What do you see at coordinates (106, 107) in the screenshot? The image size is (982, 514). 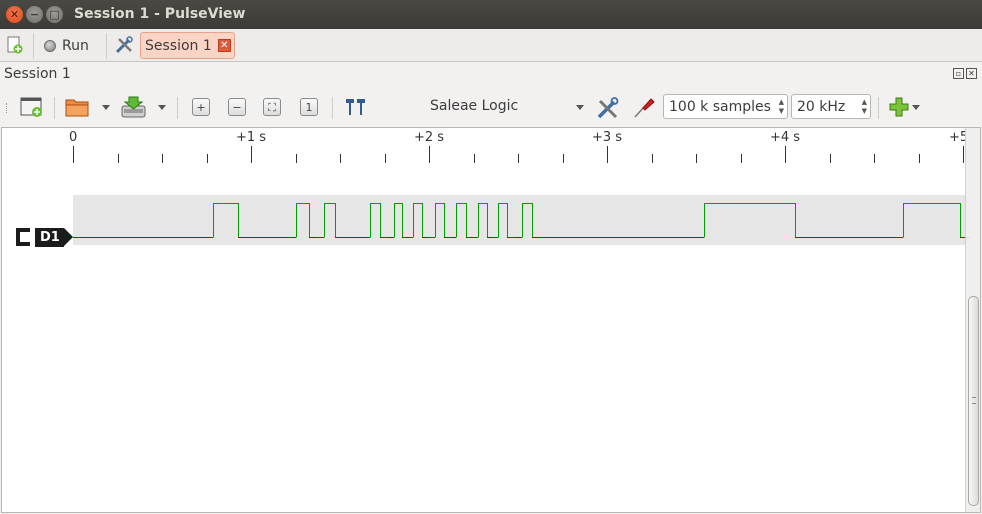 I see `open-dropdown-arrow-icon` at bounding box center [106, 107].